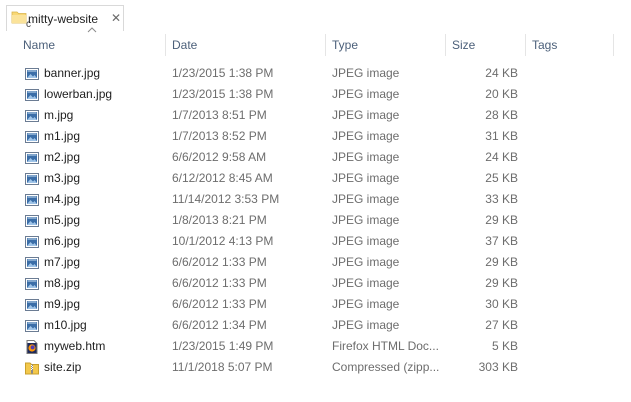  What do you see at coordinates (501, 115) in the screenshot?
I see `file-size: 28 KB` at bounding box center [501, 115].